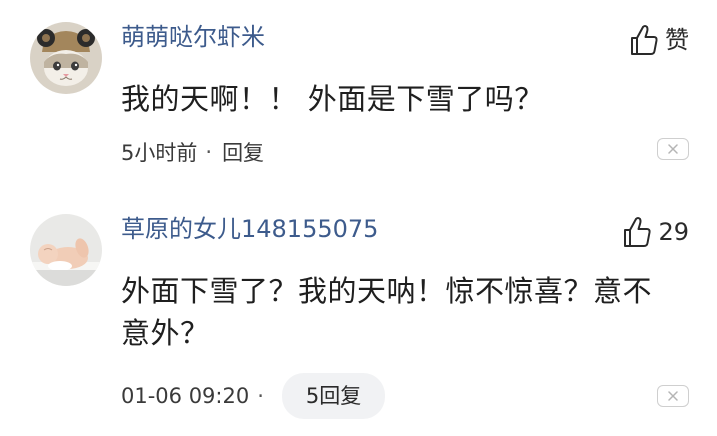 The image size is (717, 436). I want to click on reply-button: 回复, so click(243, 152).